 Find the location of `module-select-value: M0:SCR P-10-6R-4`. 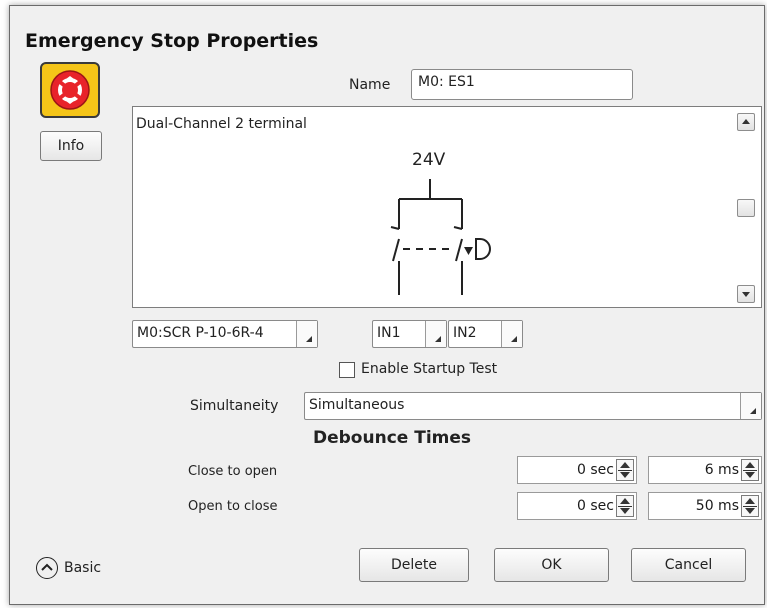

module-select-value: M0:SCR P-10-6R-4 is located at coordinates (200, 333).